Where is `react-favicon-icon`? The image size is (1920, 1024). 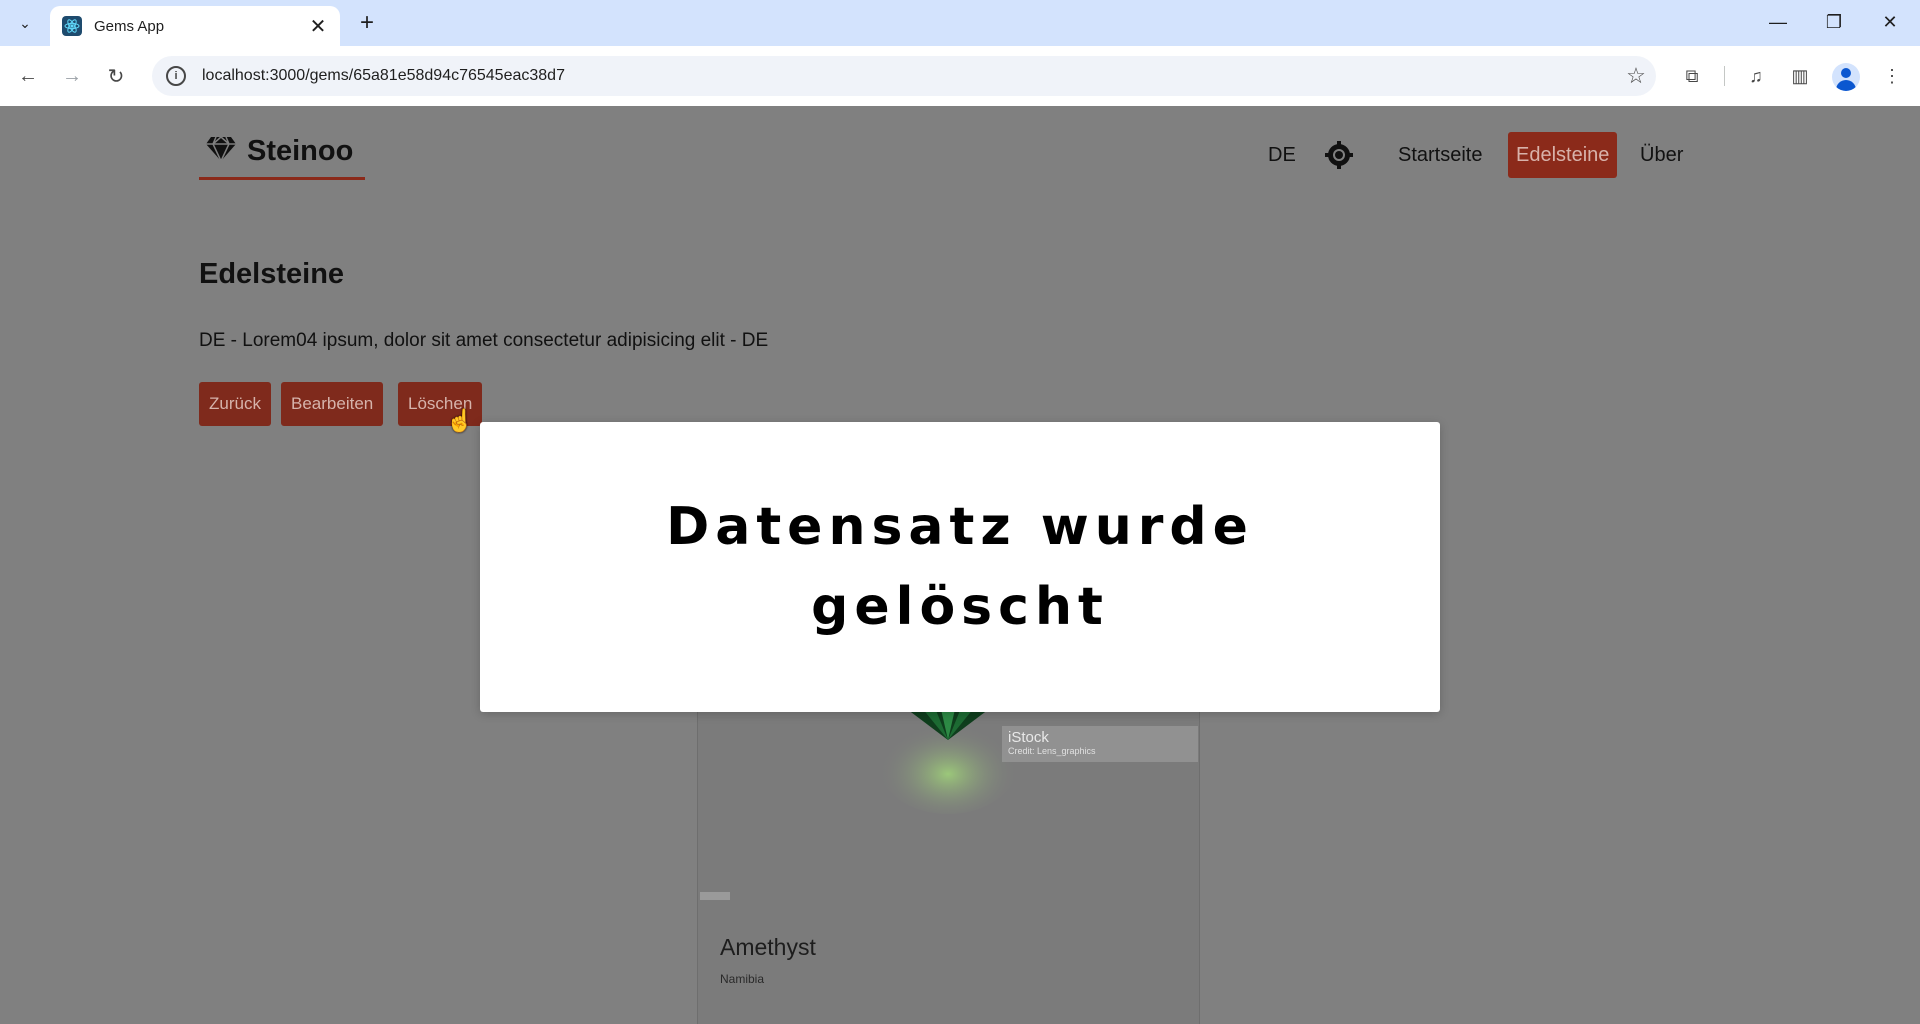 react-favicon-icon is located at coordinates (72, 26).